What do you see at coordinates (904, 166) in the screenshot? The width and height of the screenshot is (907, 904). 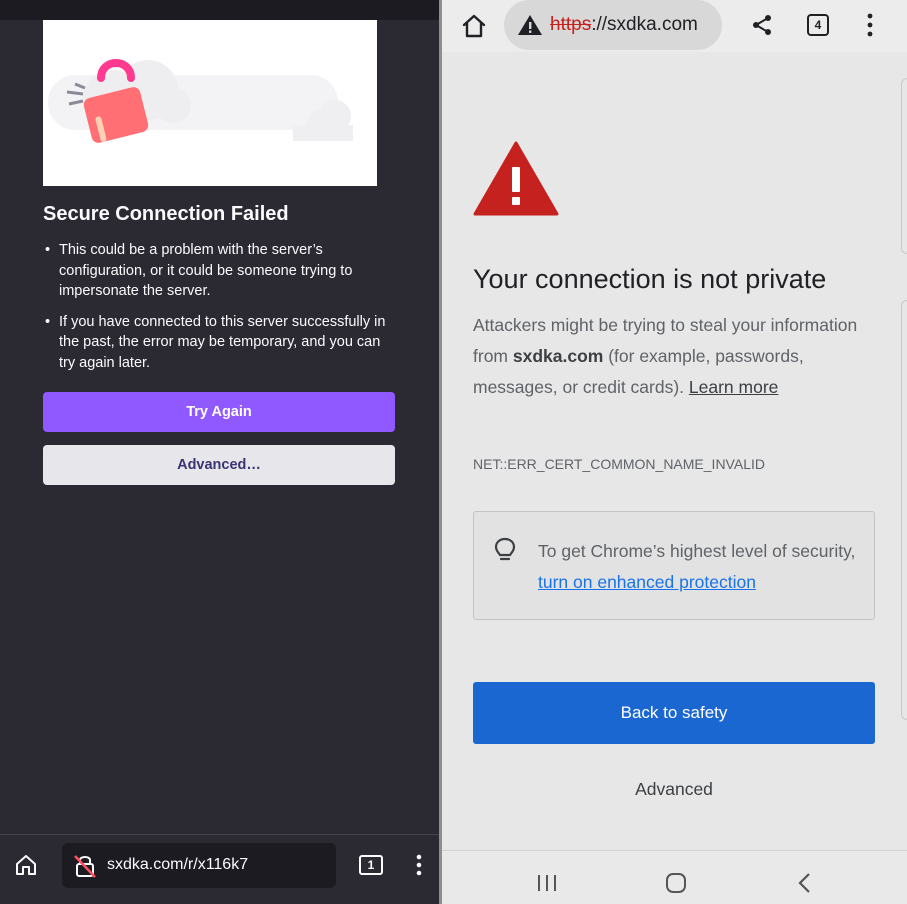 I see `edge-panel-handle` at bounding box center [904, 166].